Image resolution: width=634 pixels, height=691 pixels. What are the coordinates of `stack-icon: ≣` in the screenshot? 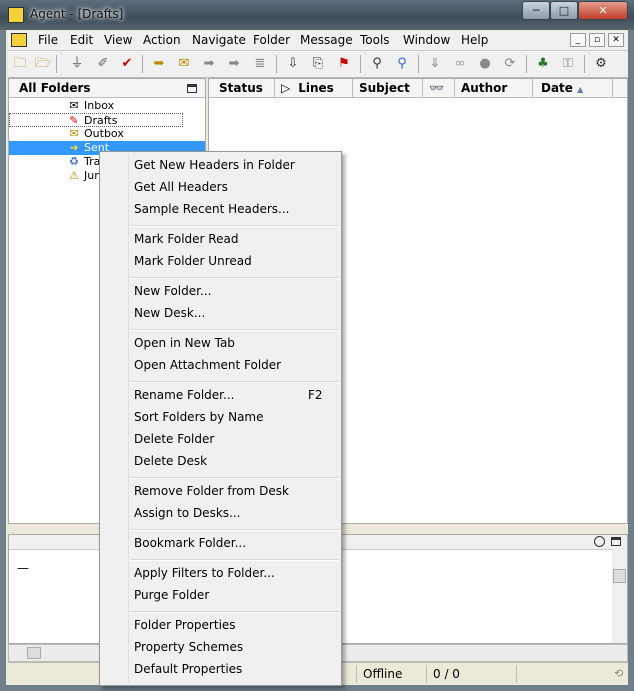 It's located at (260, 64).